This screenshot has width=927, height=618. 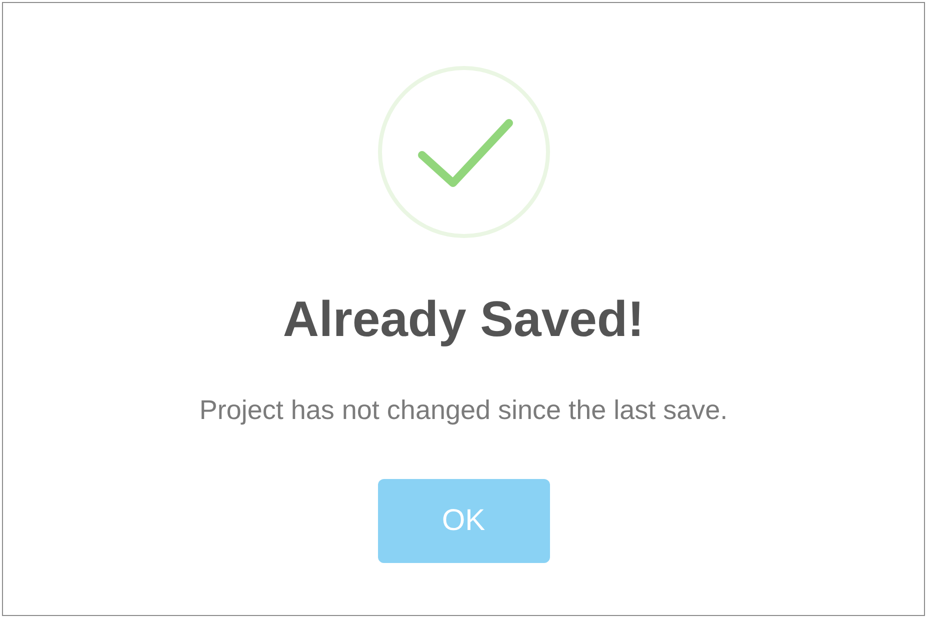 I want to click on check-icon, so click(x=463, y=152).